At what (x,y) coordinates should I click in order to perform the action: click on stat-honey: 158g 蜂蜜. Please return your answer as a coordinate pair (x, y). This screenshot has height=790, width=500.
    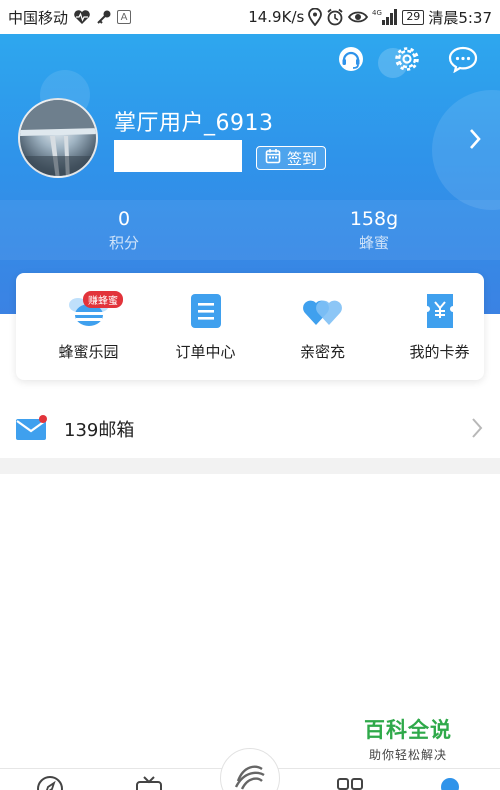
    Looking at the image, I should click on (374, 230).